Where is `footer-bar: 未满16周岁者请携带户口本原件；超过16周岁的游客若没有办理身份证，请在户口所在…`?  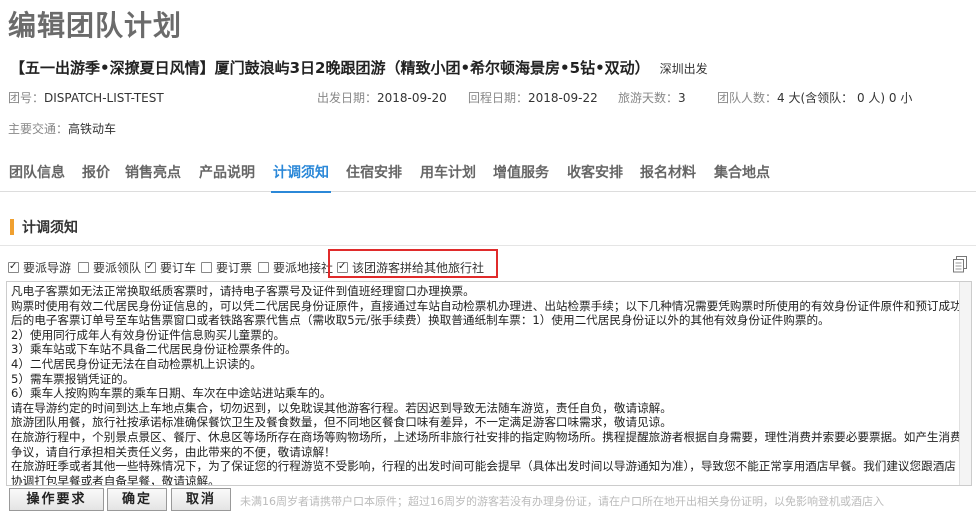
footer-bar: 未满16周岁者请携带户口本原件；超过16周岁的游客若没有办理身份证，请在户口所在… is located at coordinates (488, 500).